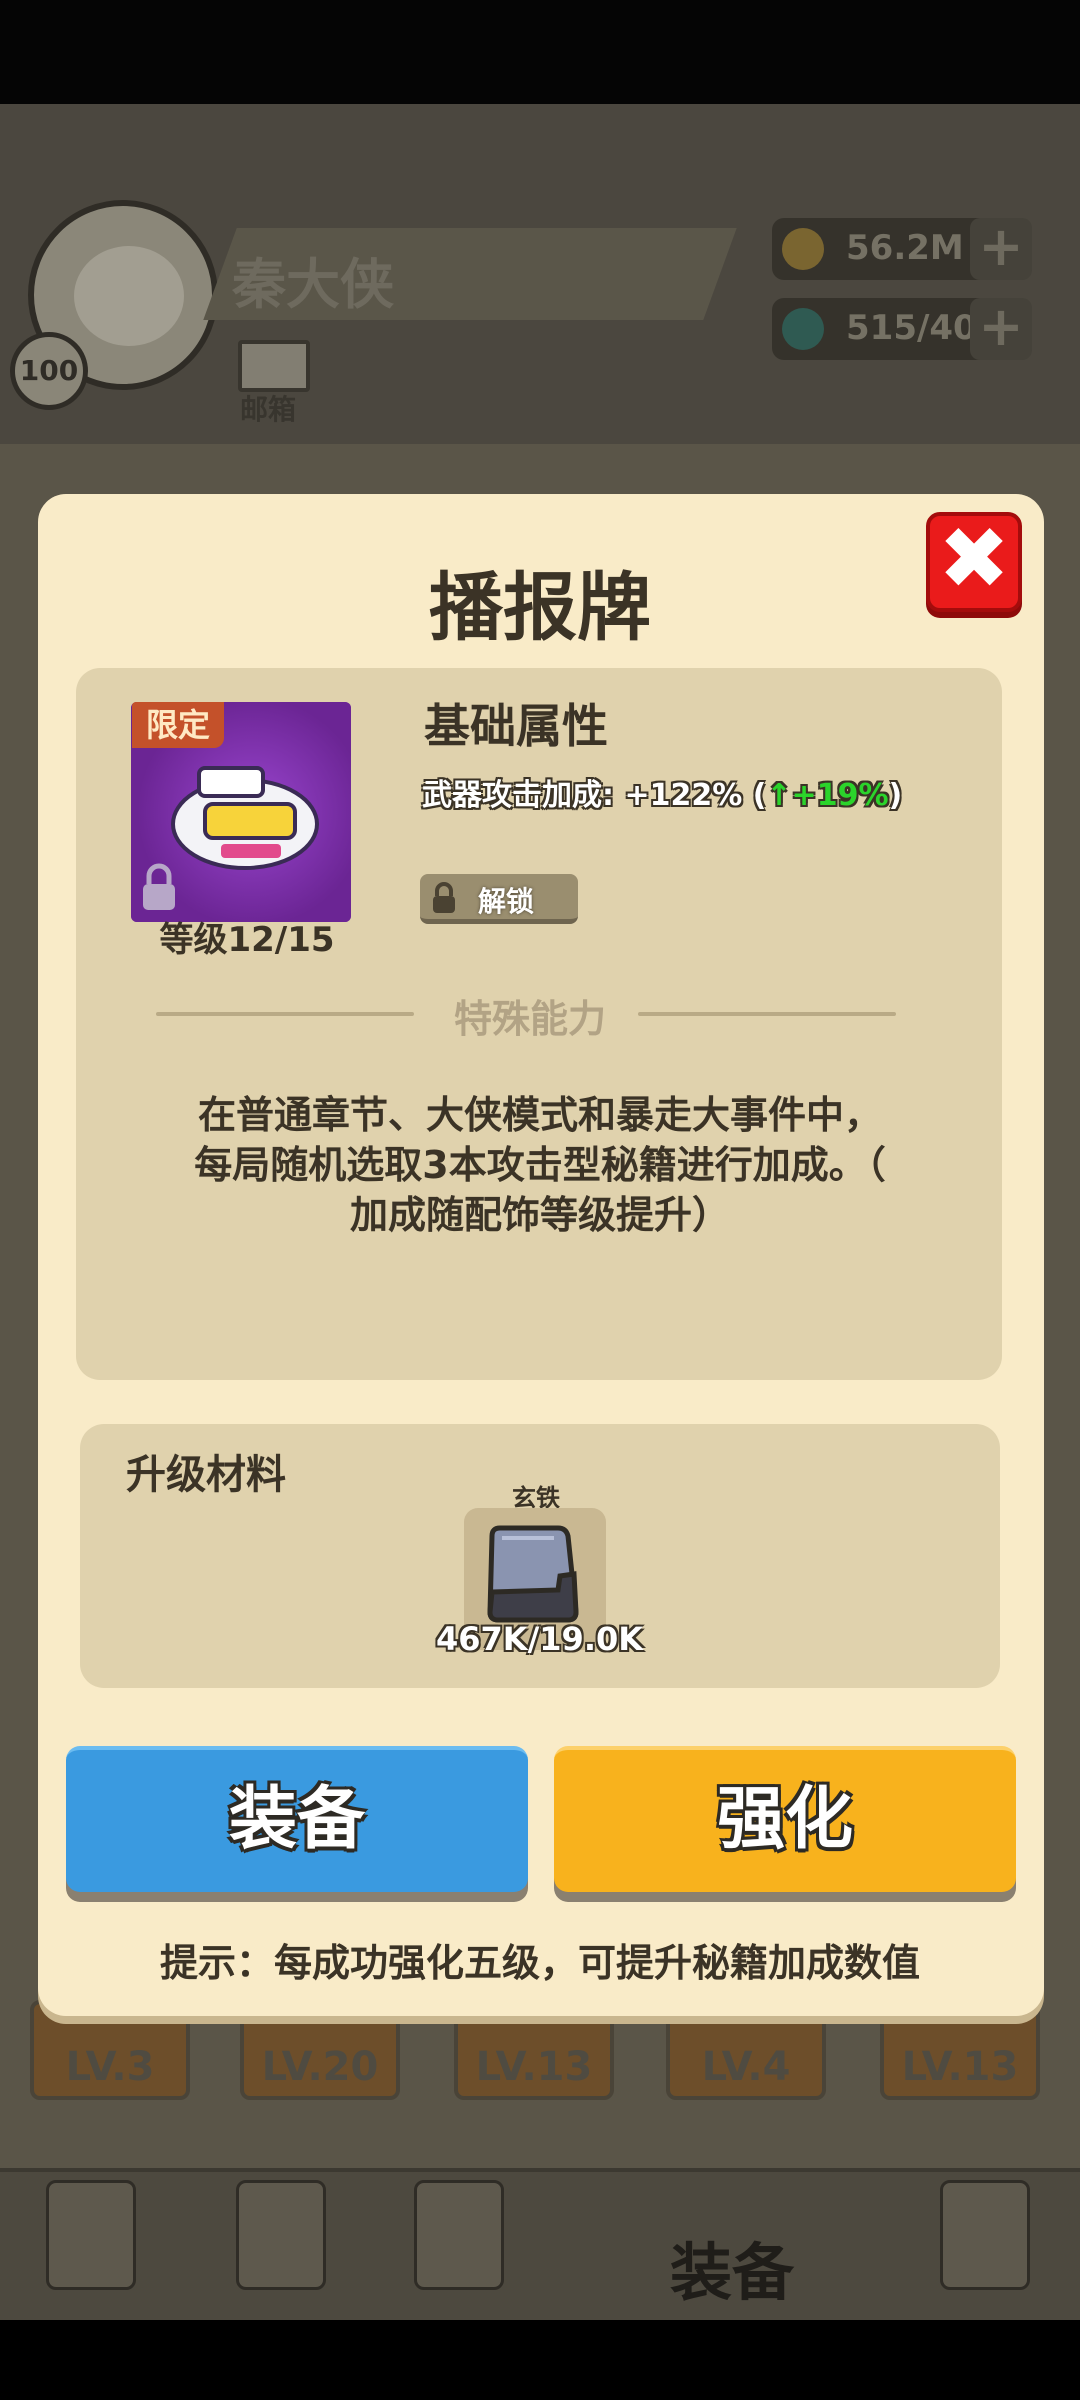 The width and height of the screenshot is (1080, 2400). What do you see at coordinates (206, 1475) in the screenshot?
I see `material-title: 升级材料` at bounding box center [206, 1475].